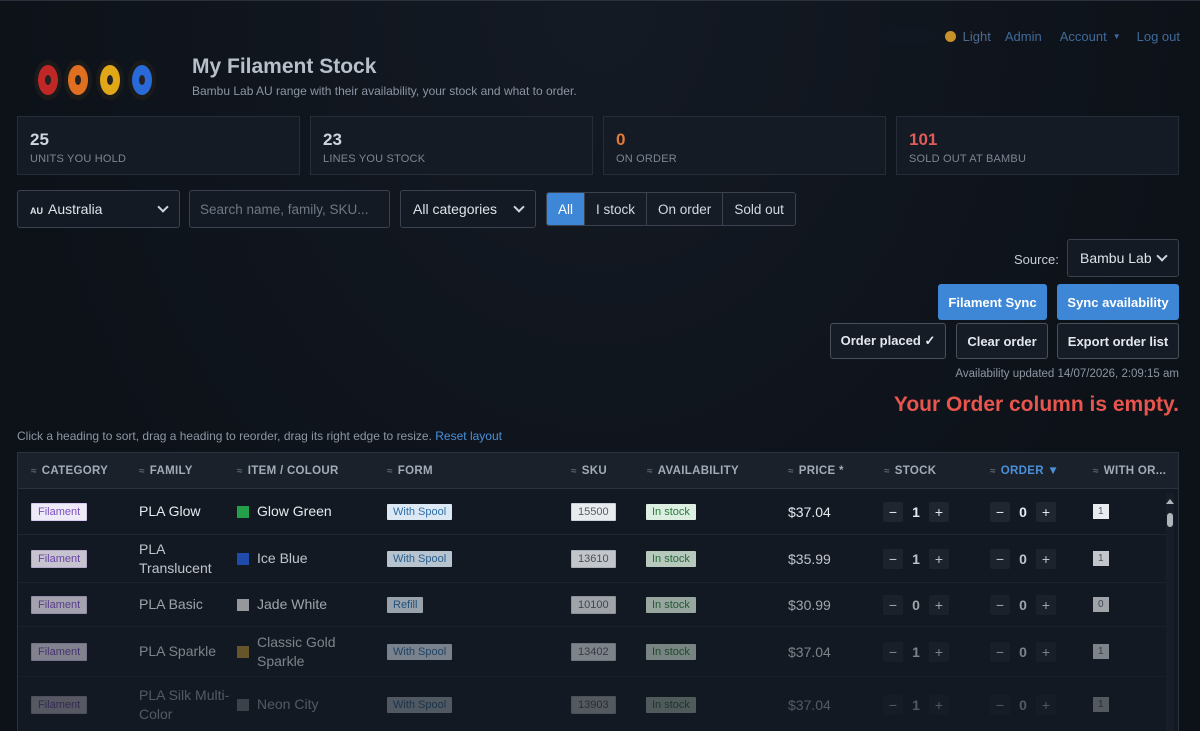 The height and width of the screenshot is (731, 1200). What do you see at coordinates (1101, 604) in the screenshot?
I see `with-order-value: 0` at bounding box center [1101, 604].